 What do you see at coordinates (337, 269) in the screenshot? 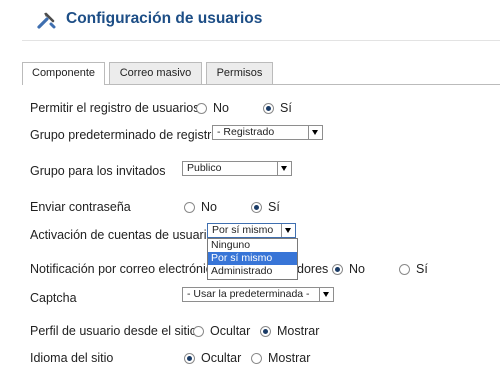
I see `admin-notification-no-radio` at bounding box center [337, 269].